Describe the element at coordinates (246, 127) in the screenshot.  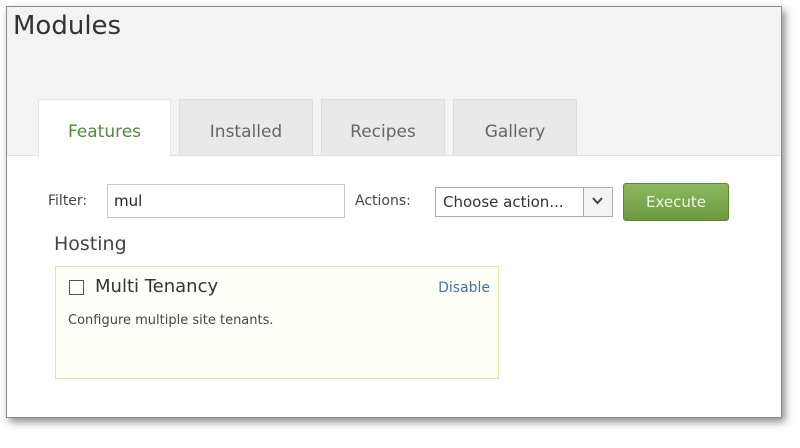
I see `tab-installed: Installed` at that location.